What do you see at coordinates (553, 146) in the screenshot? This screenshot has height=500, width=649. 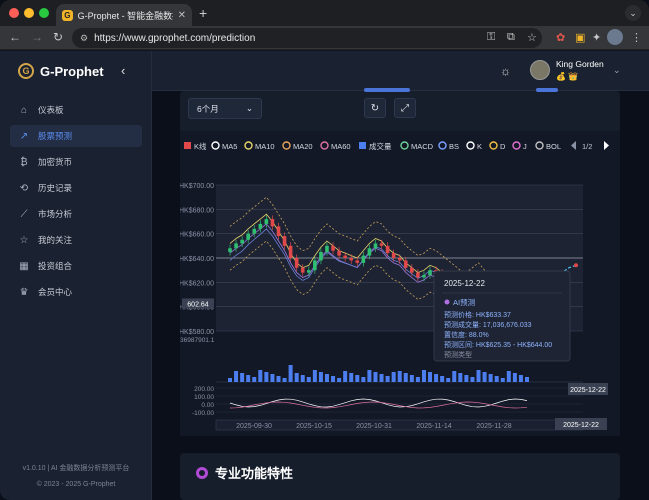 I see `legend-label: BOL` at bounding box center [553, 146].